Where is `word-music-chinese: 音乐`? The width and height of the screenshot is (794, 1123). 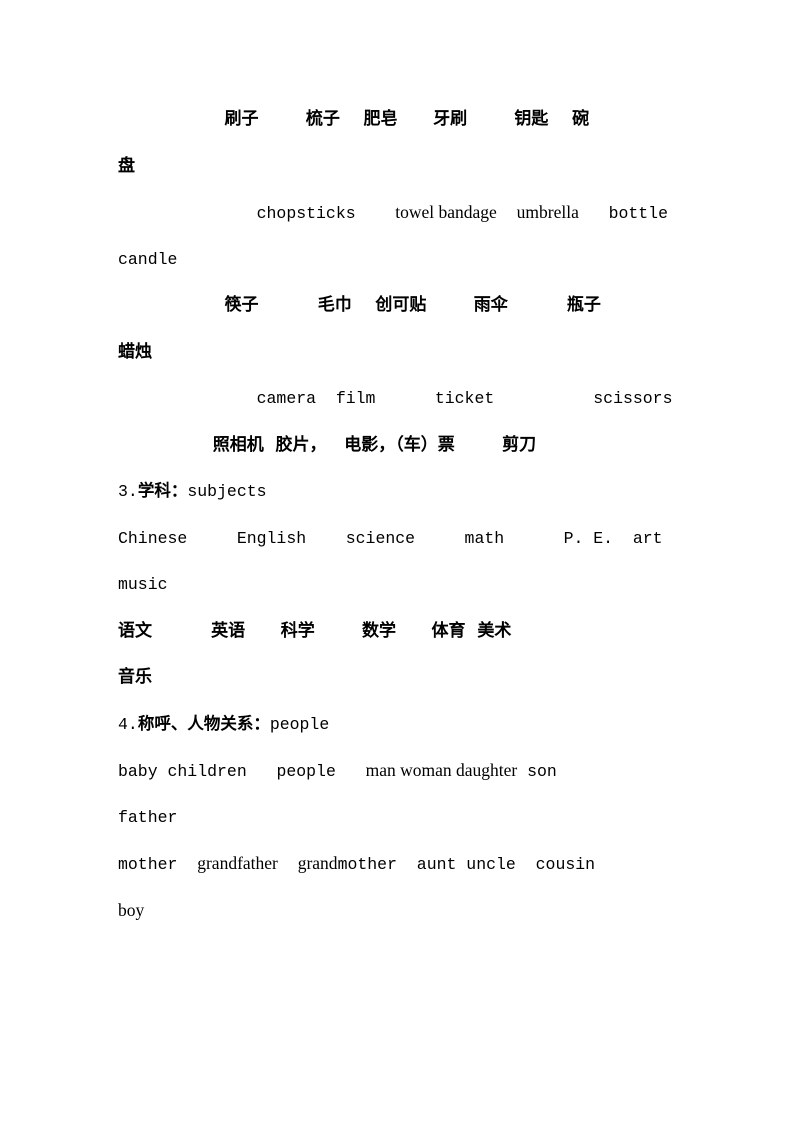 word-music-chinese: 音乐 is located at coordinates (135, 677).